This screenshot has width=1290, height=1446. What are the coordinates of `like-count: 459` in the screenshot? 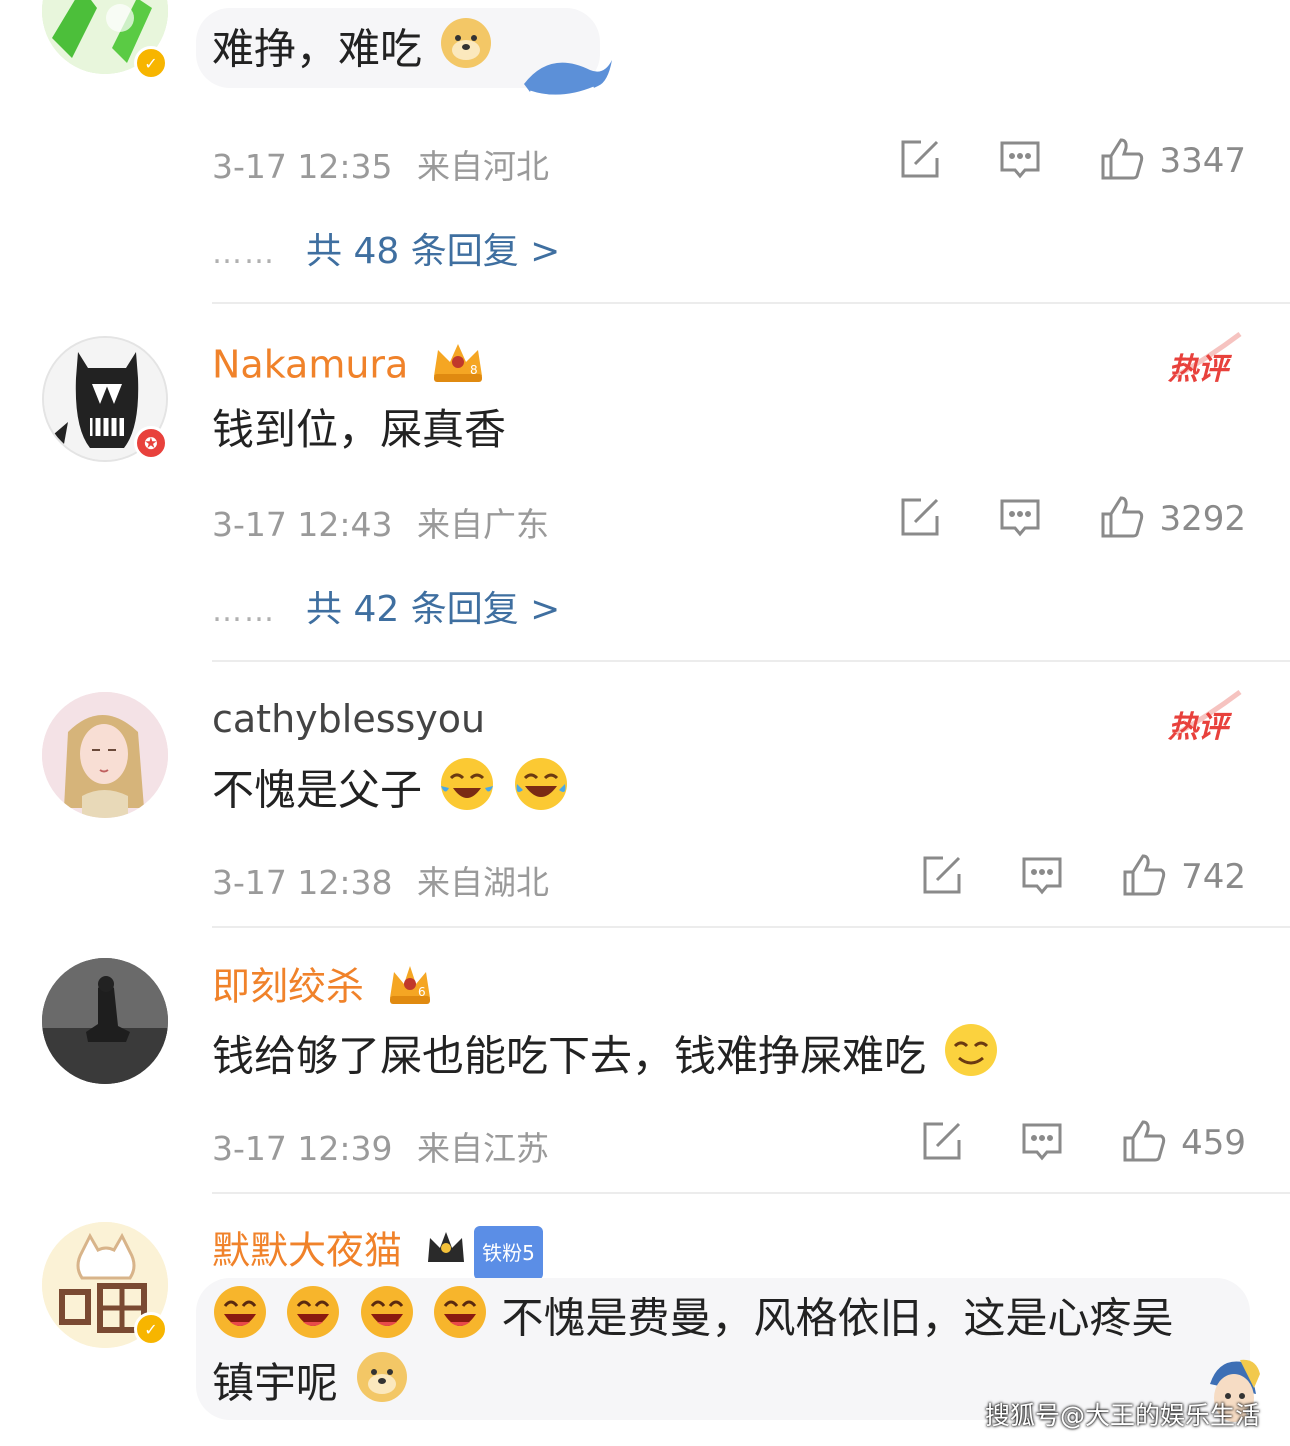 It's located at (1213, 1143).